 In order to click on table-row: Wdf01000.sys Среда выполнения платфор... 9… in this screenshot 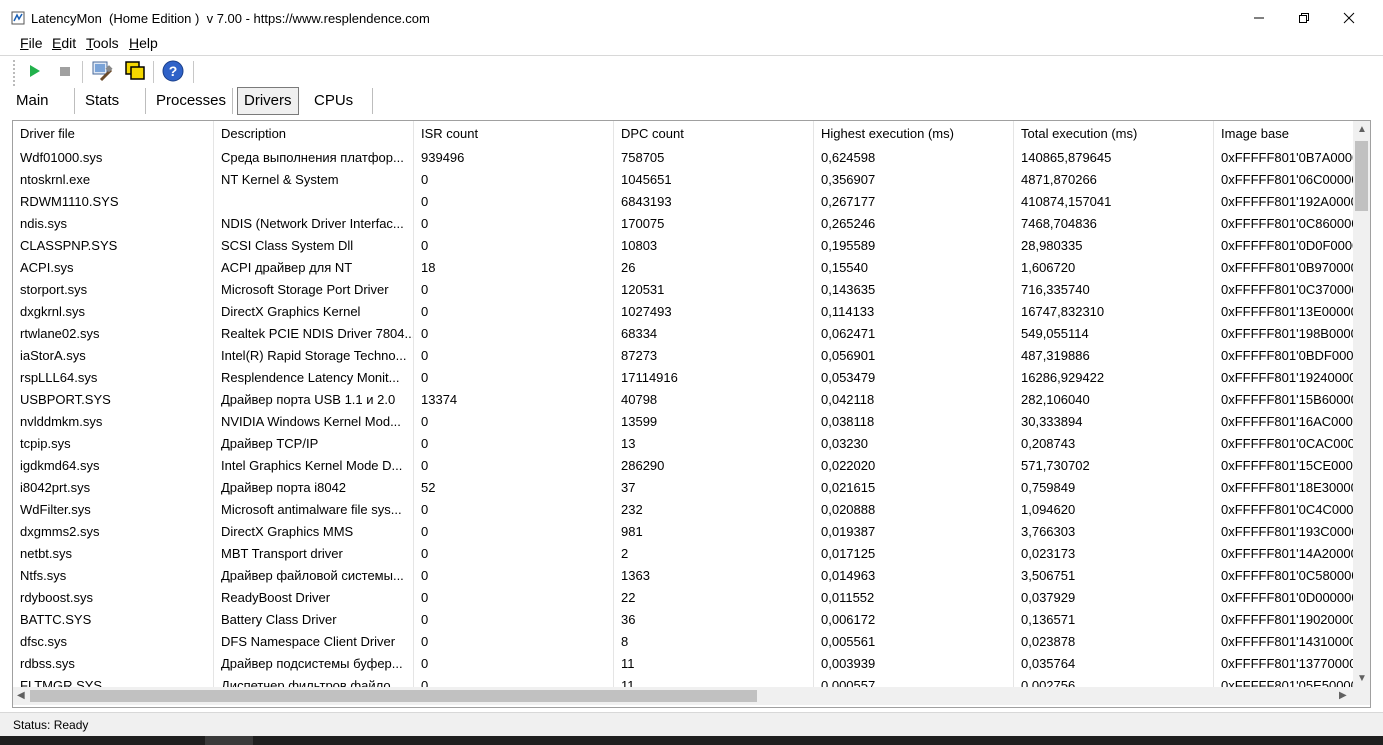, I will do `click(683, 158)`.